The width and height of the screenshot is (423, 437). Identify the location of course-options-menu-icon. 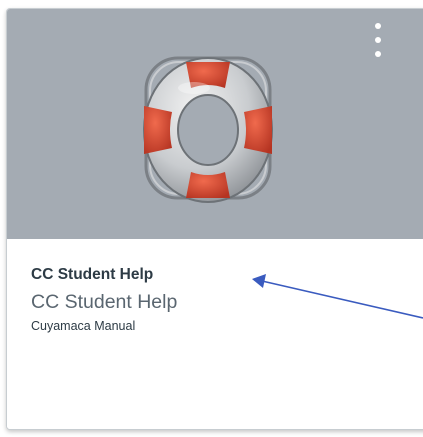
(378, 42).